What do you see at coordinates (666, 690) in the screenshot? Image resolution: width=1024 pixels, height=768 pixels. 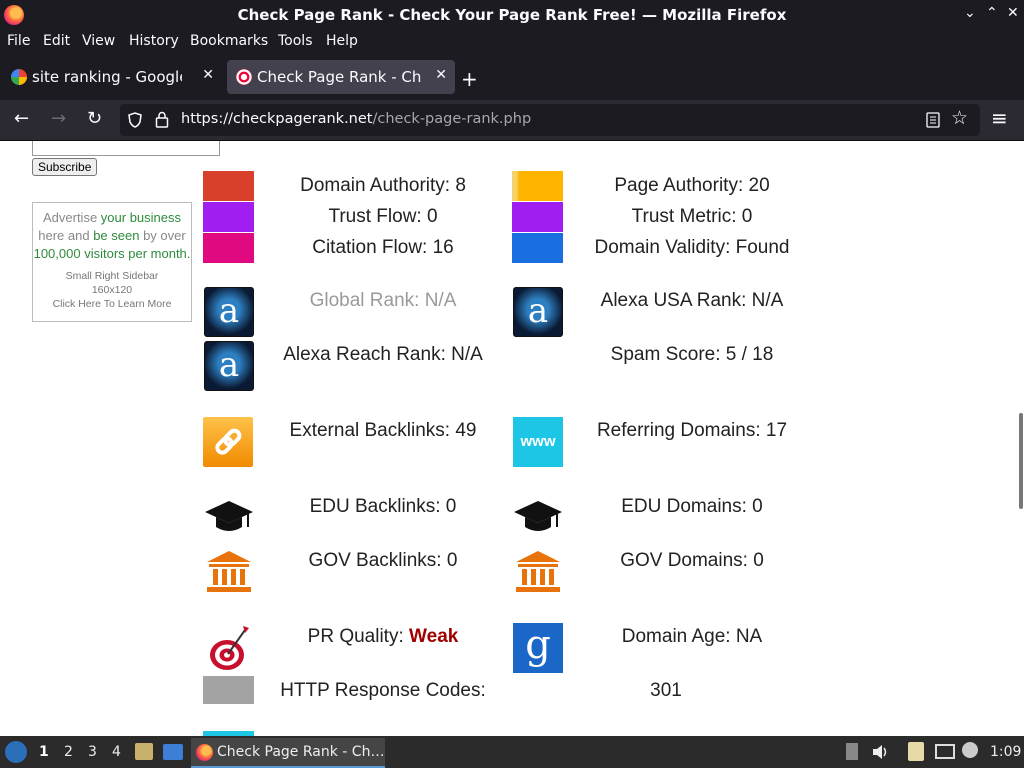 I see `http-response-value: 301` at bounding box center [666, 690].